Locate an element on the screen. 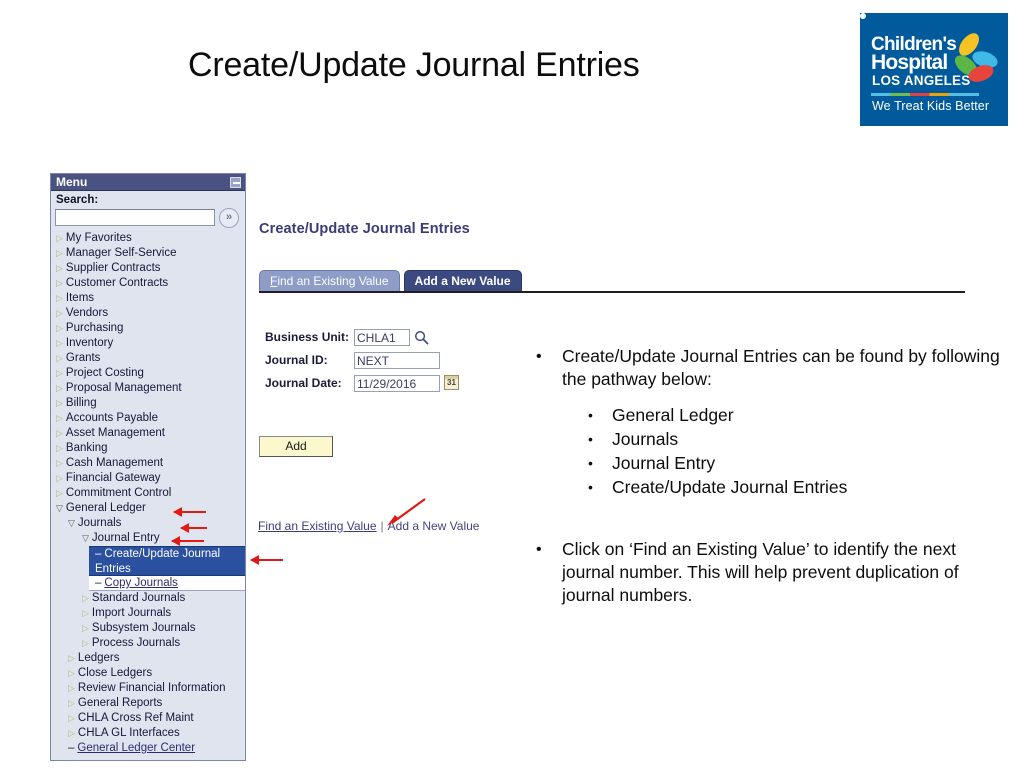  add-button: Add is located at coordinates (296, 446).